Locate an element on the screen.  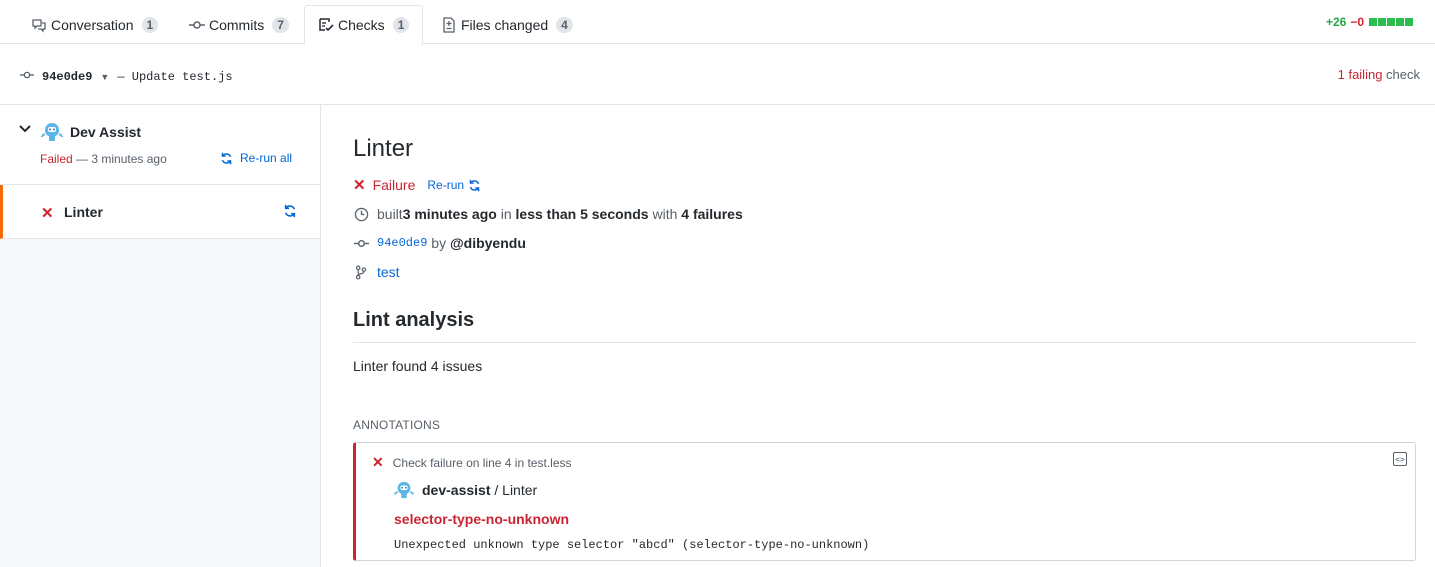
annotation-check-name: / Linter is located at coordinates (514, 490).